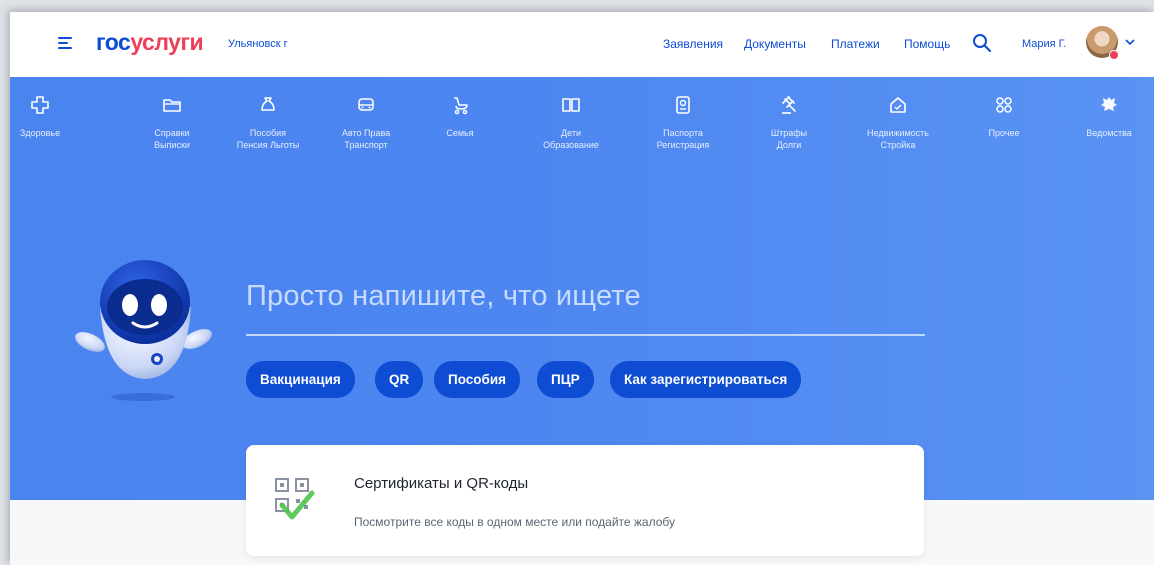  Describe the element at coordinates (477, 379) in the screenshot. I see `chip-benefits: Пособия` at that location.